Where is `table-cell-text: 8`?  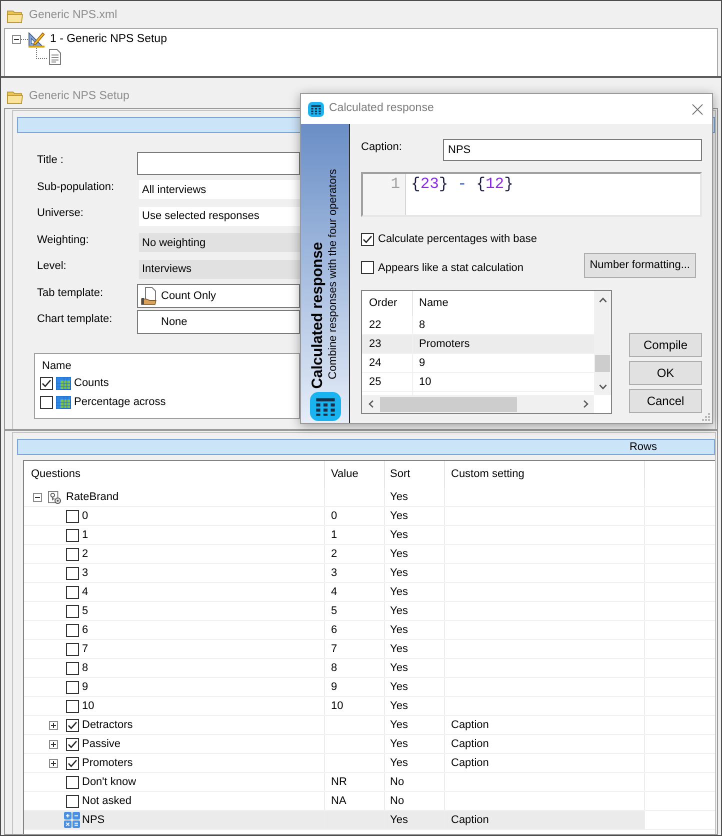
table-cell-text: 8 is located at coordinates (334, 668).